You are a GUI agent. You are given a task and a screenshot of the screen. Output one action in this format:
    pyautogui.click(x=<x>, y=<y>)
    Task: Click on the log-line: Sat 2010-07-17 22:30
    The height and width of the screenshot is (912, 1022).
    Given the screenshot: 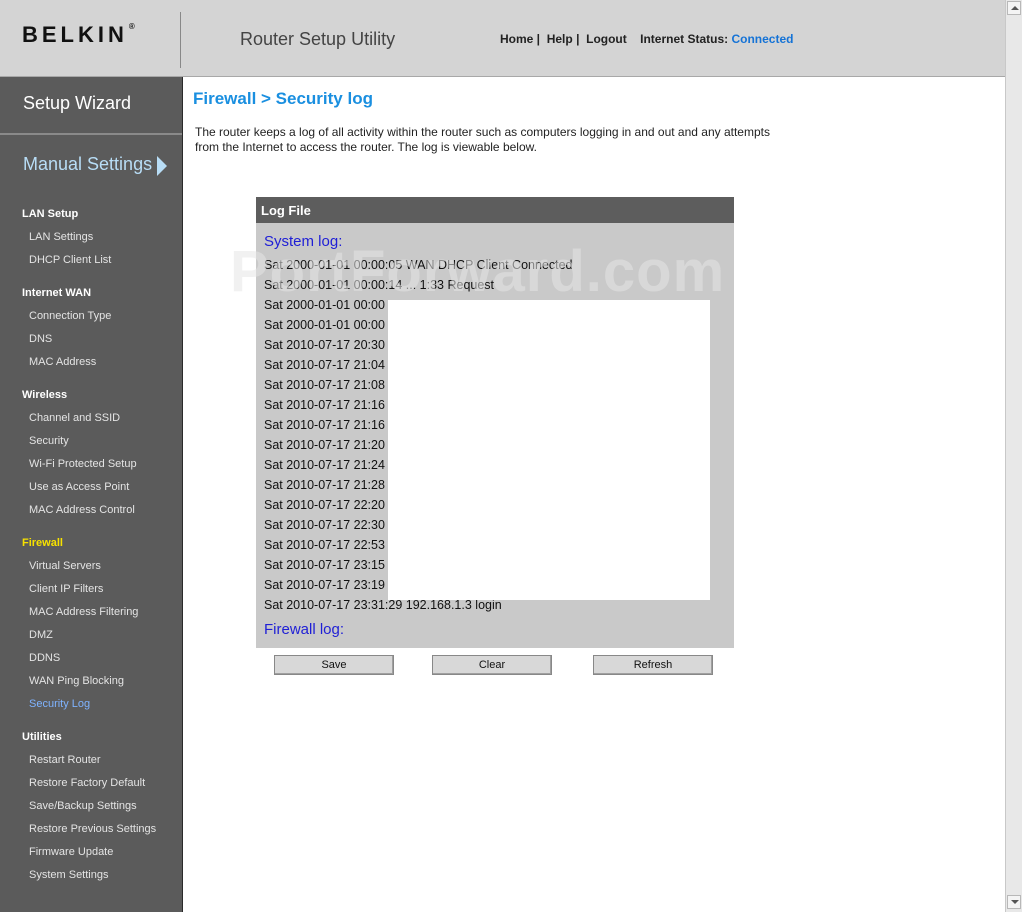 What is the action you would take?
    pyautogui.click(x=324, y=525)
    